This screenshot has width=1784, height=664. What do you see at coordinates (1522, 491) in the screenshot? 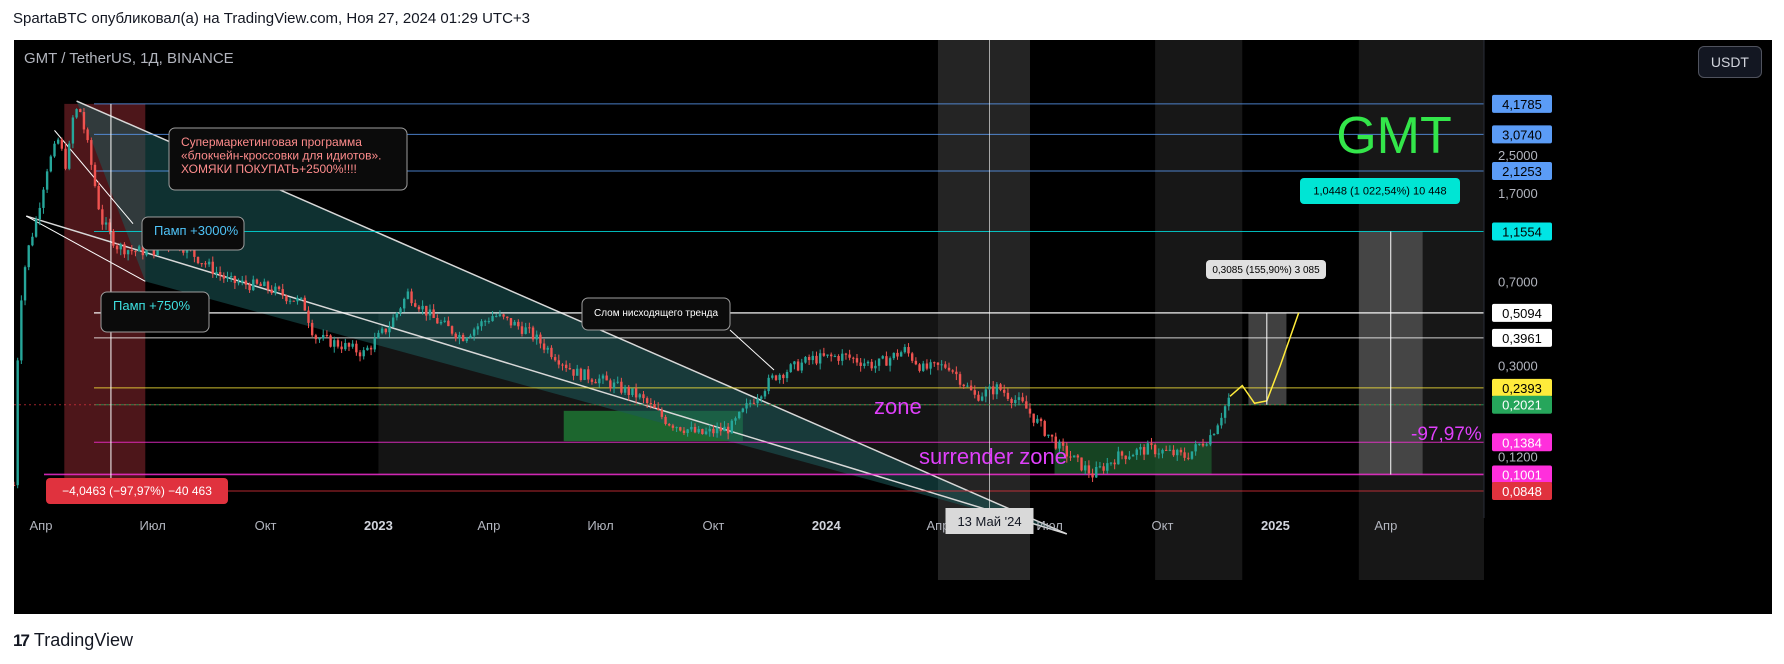
I see `price-label: 0,0848` at bounding box center [1522, 491].